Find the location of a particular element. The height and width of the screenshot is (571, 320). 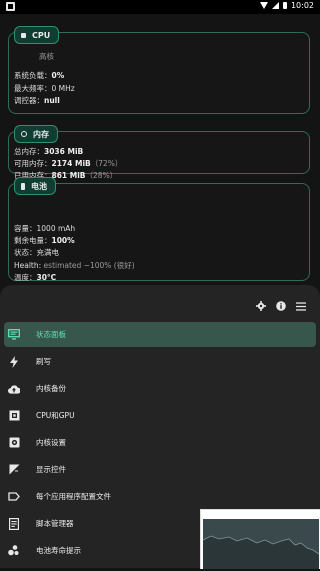

nav-item-cpu-gpu: CPU和GPU is located at coordinates (160, 415).